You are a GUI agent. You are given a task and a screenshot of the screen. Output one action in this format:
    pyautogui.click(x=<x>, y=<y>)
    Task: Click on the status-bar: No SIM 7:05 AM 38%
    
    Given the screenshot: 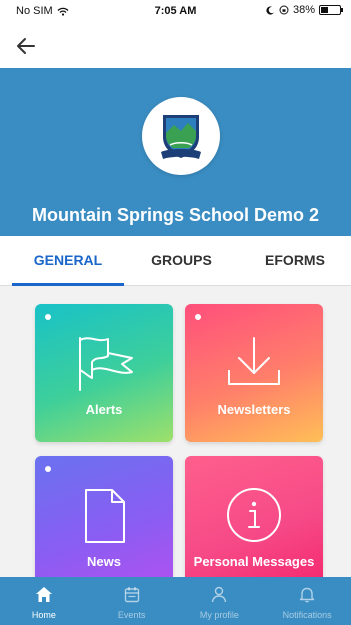 What is the action you would take?
    pyautogui.click(x=175, y=11)
    